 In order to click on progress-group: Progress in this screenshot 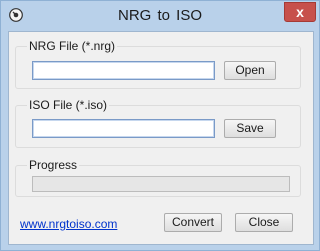, I will do `click(158, 177)`.